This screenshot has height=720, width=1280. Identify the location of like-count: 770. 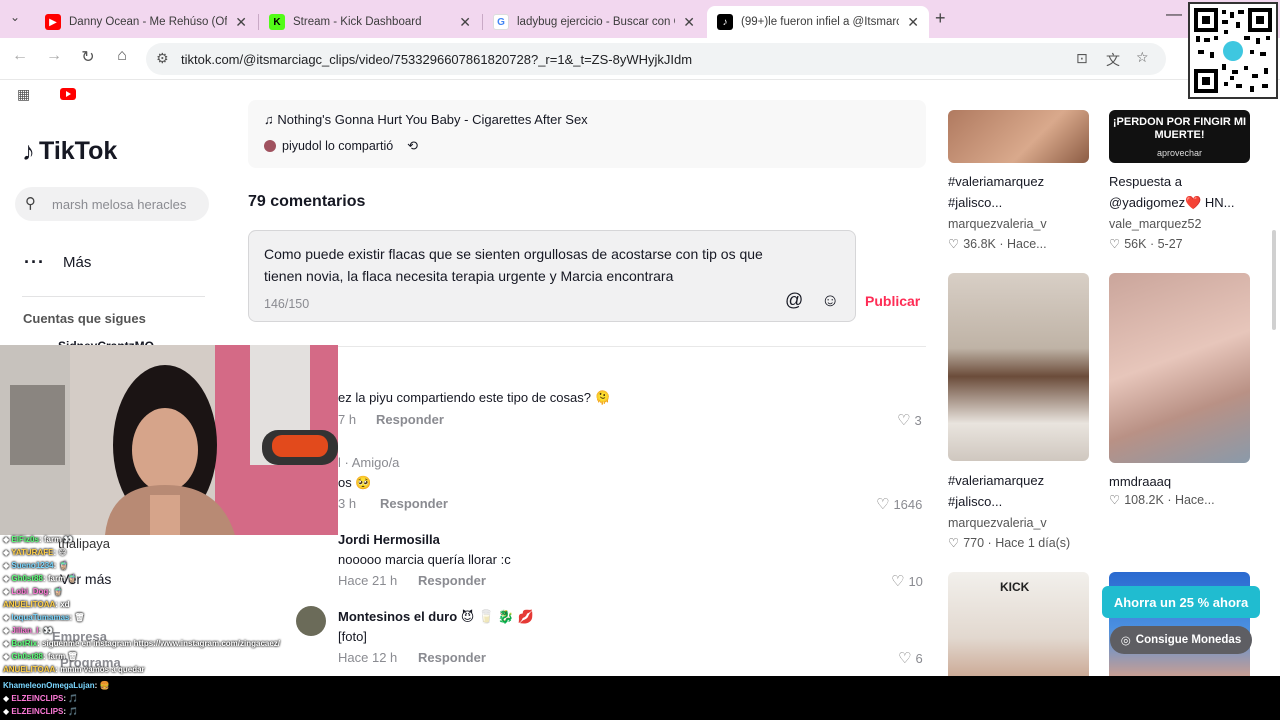
(974, 542).